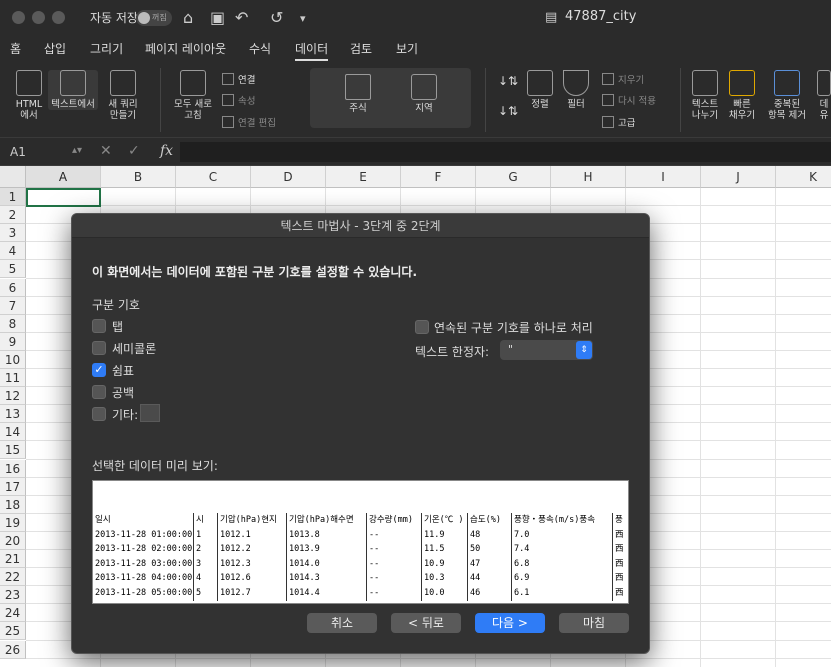 The image size is (831, 667). Describe the element at coordinates (787, 95) in the screenshot. I see `remove-duplicates-button: 중복된 항목 제거` at that location.